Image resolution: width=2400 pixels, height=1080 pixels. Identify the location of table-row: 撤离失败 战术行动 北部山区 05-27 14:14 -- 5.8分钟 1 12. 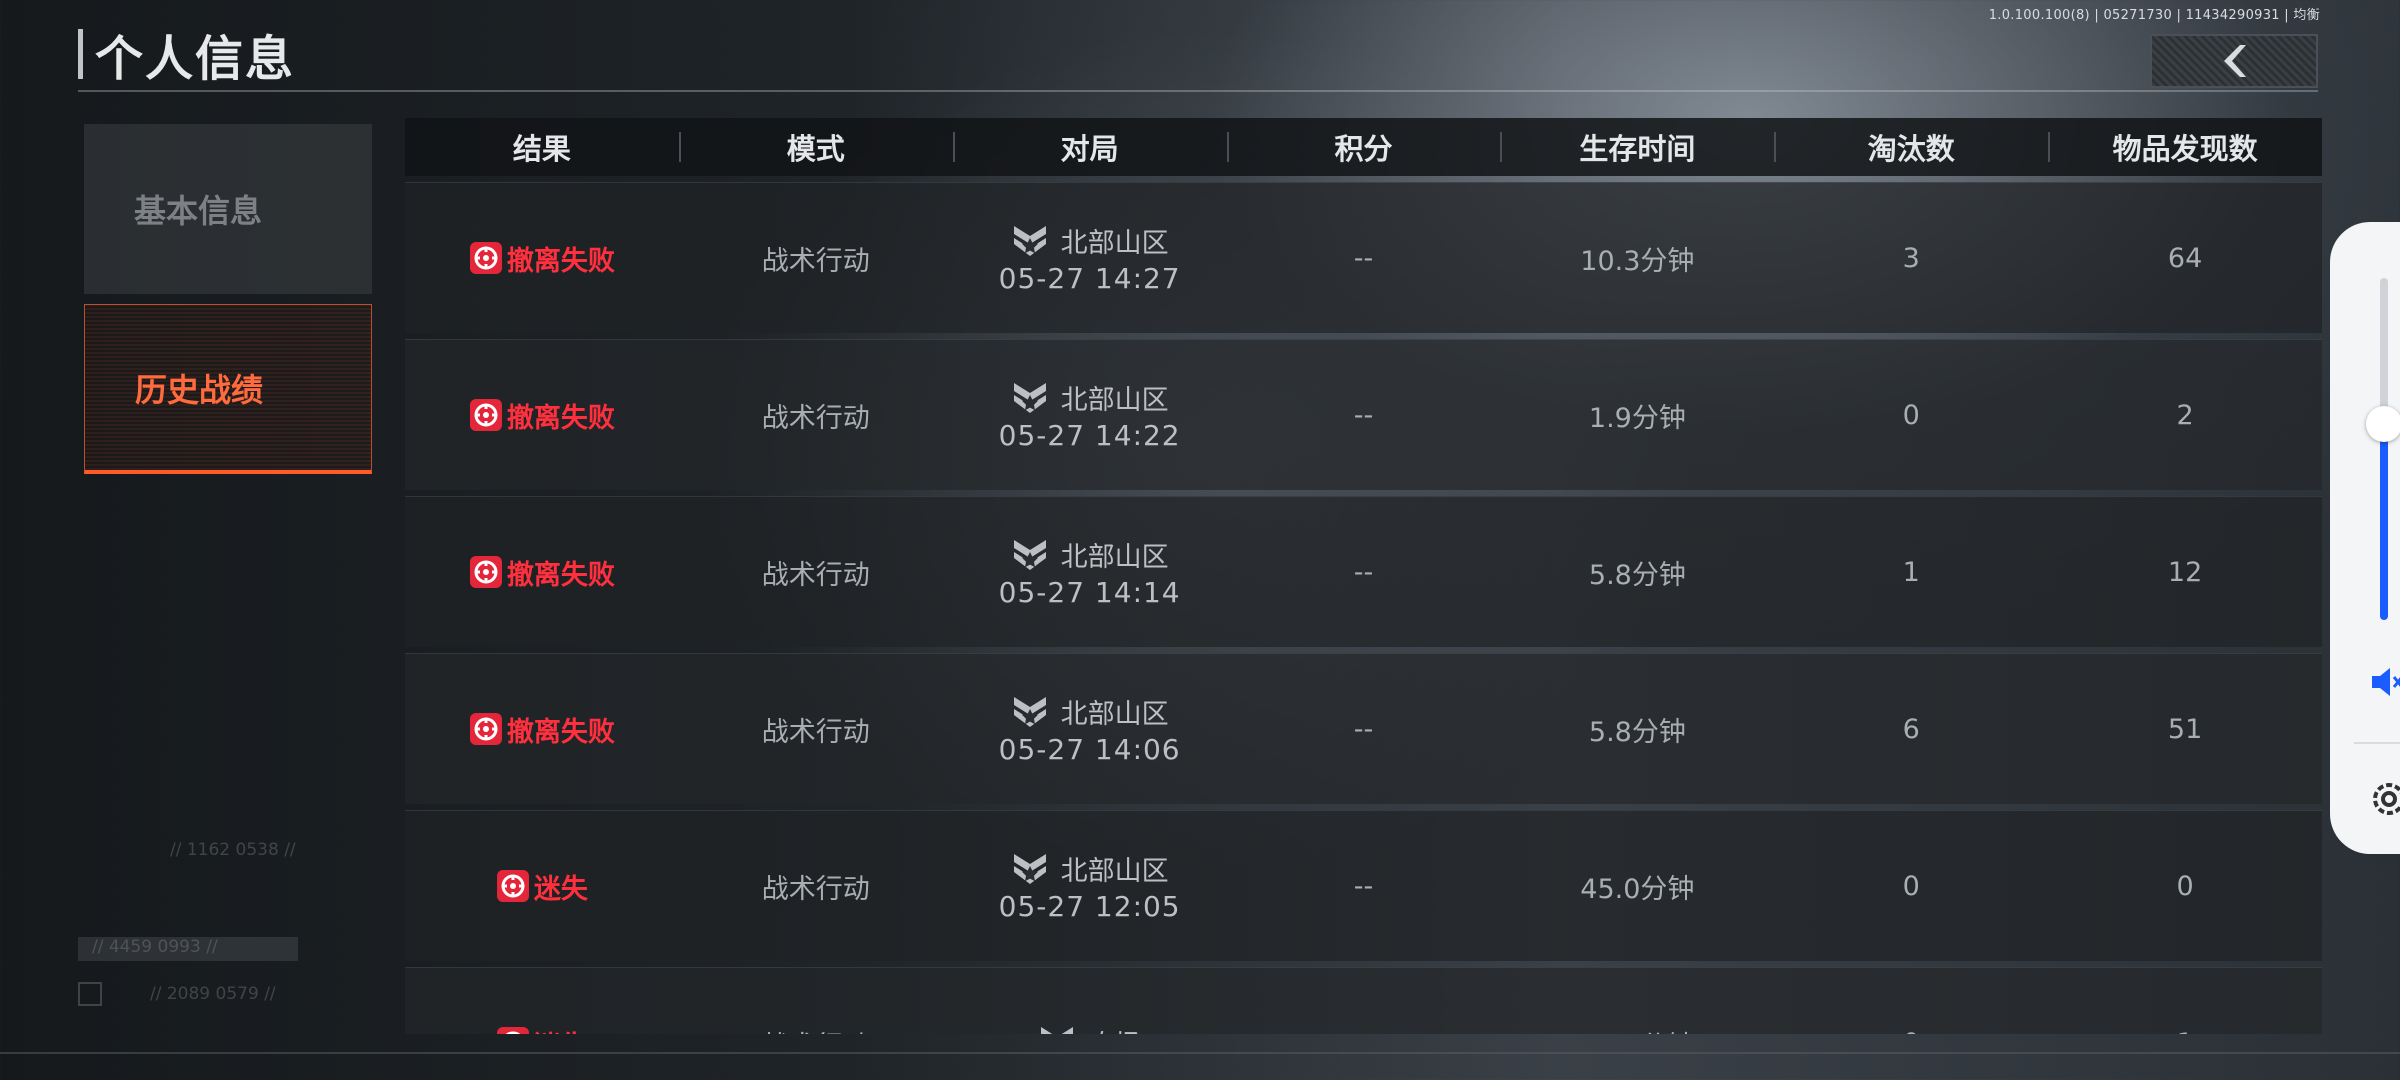
(1363, 571).